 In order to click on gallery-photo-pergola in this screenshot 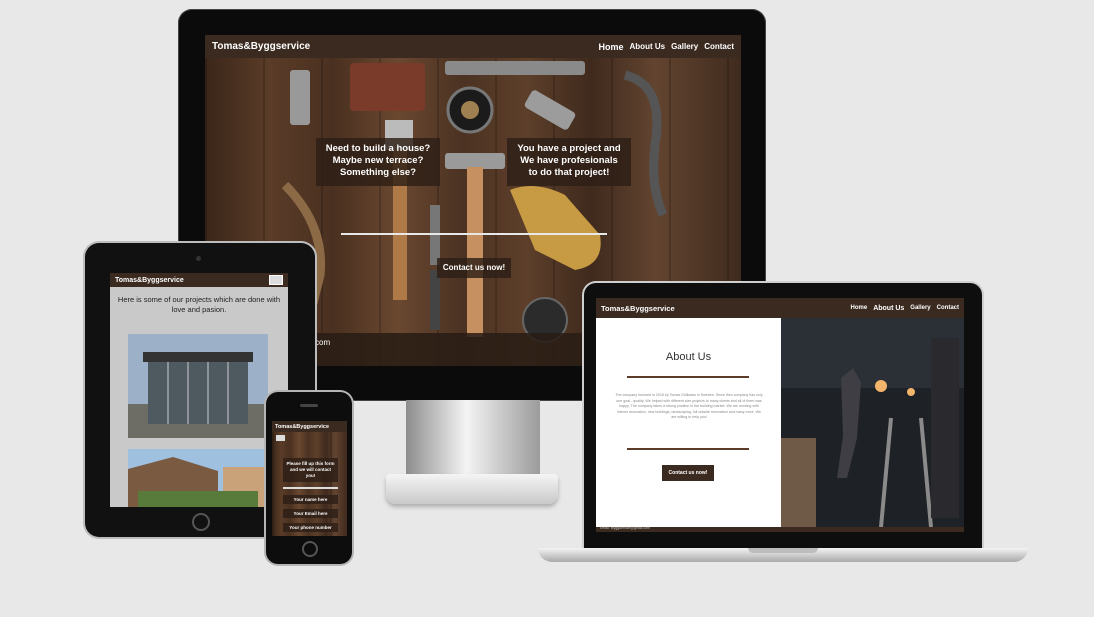, I will do `click(198, 386)`.